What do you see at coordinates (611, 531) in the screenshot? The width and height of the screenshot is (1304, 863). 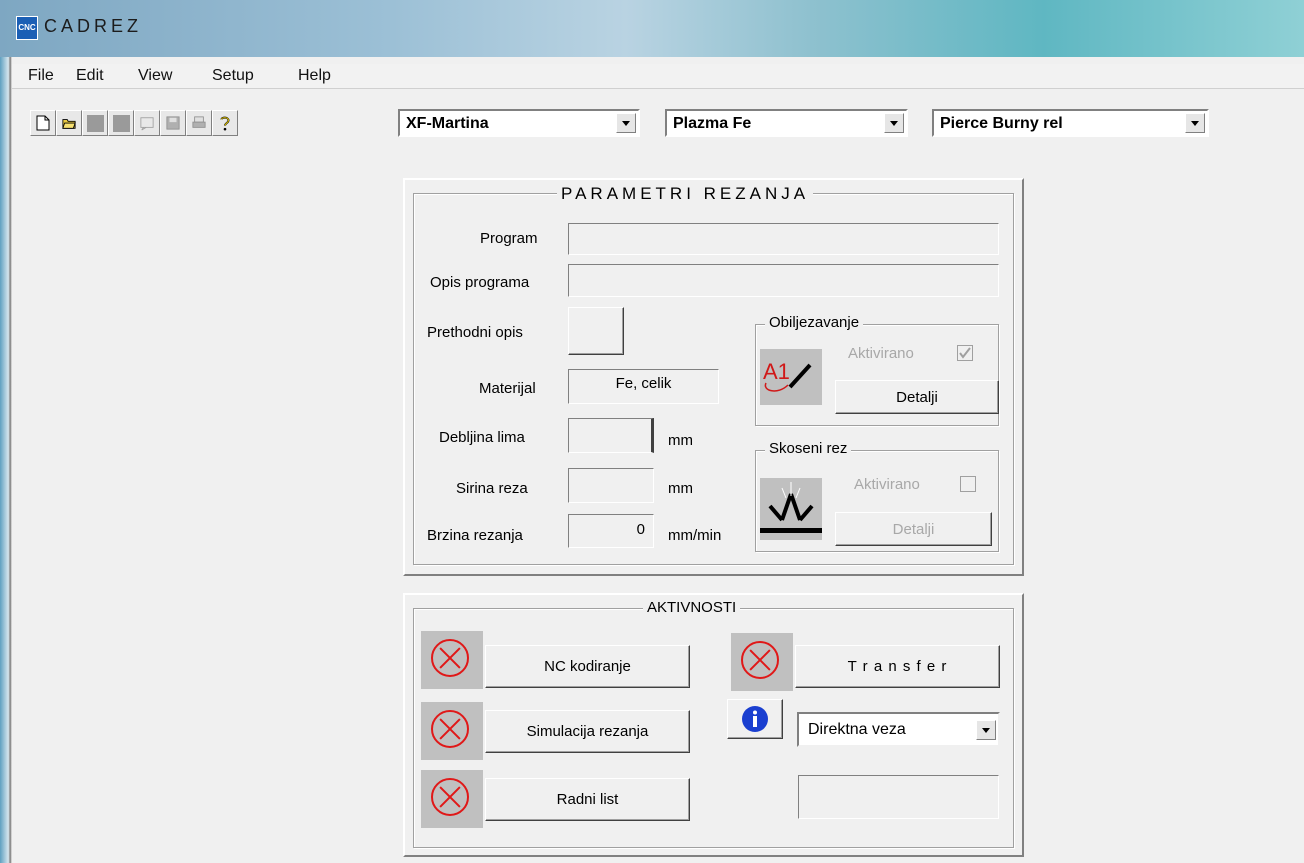 I see `brzina-rezanja-field: 0` at bounding box center [611, 531].